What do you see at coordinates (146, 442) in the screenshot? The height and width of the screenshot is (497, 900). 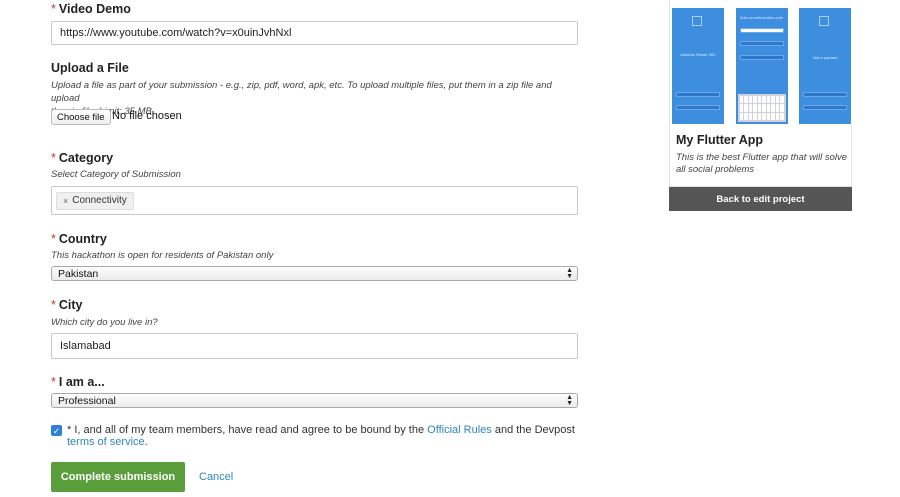 I see `agreement-suffix: .` at bounding box center [146, 442].